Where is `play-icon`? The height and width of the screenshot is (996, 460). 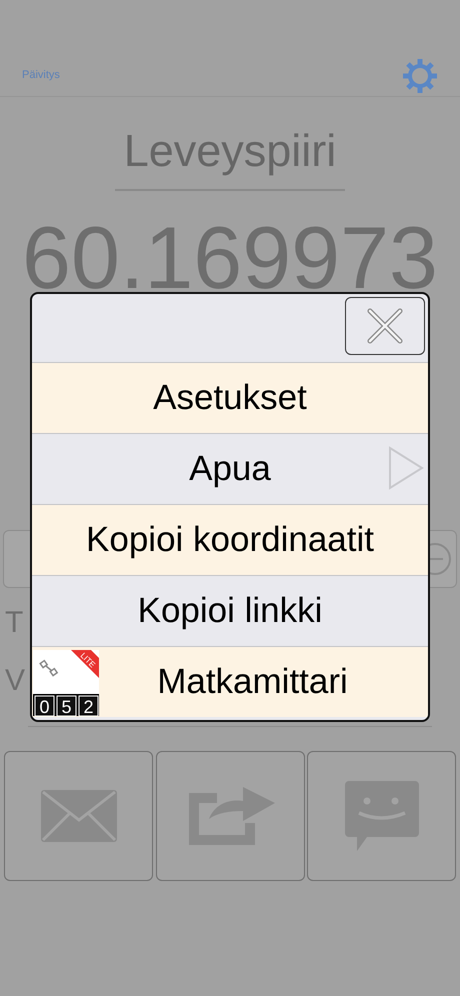
play-icon is located at coordinates (406, 468).